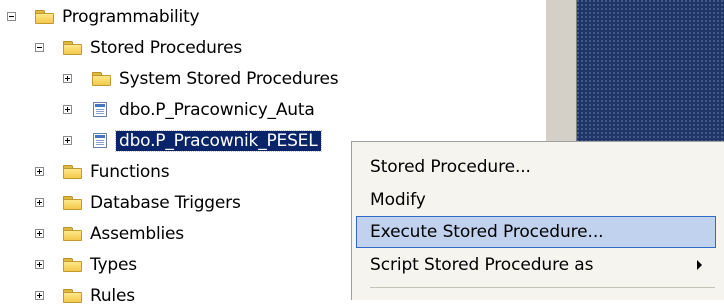 This screenshot has width=724, height=306. I want to click on menu-item-script-stored-procedure-as: Script Stored Procedure as, so click(536, 265).